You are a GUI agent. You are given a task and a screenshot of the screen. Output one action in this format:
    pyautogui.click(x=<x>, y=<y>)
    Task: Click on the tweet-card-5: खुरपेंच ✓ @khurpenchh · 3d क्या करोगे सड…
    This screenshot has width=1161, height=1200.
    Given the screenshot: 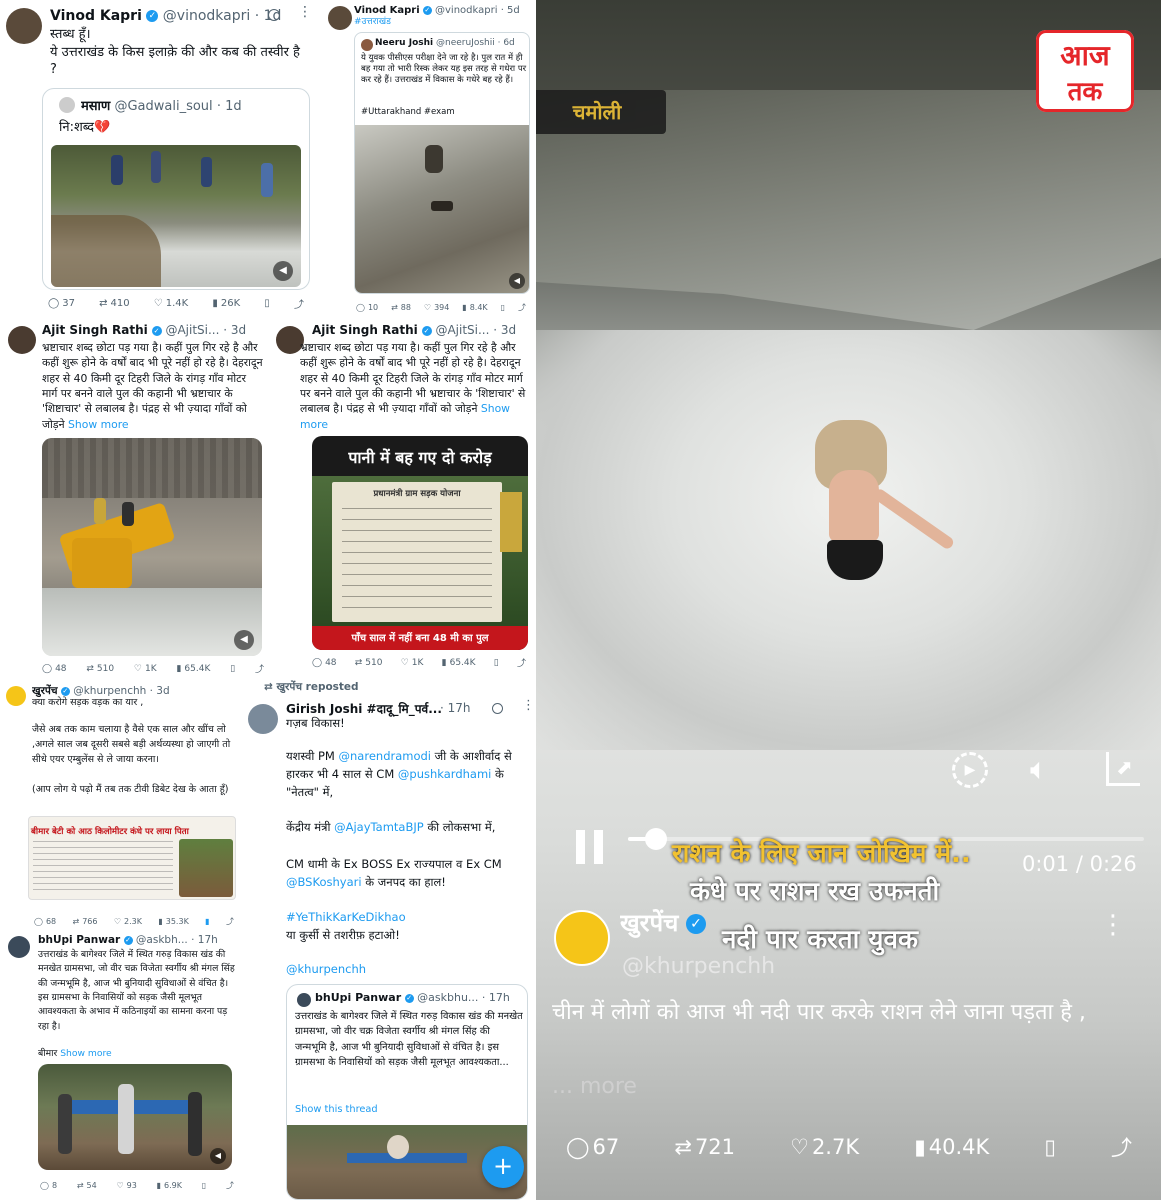 What is the action you would take?
    pyautogui.click(x=120, y=805)
    